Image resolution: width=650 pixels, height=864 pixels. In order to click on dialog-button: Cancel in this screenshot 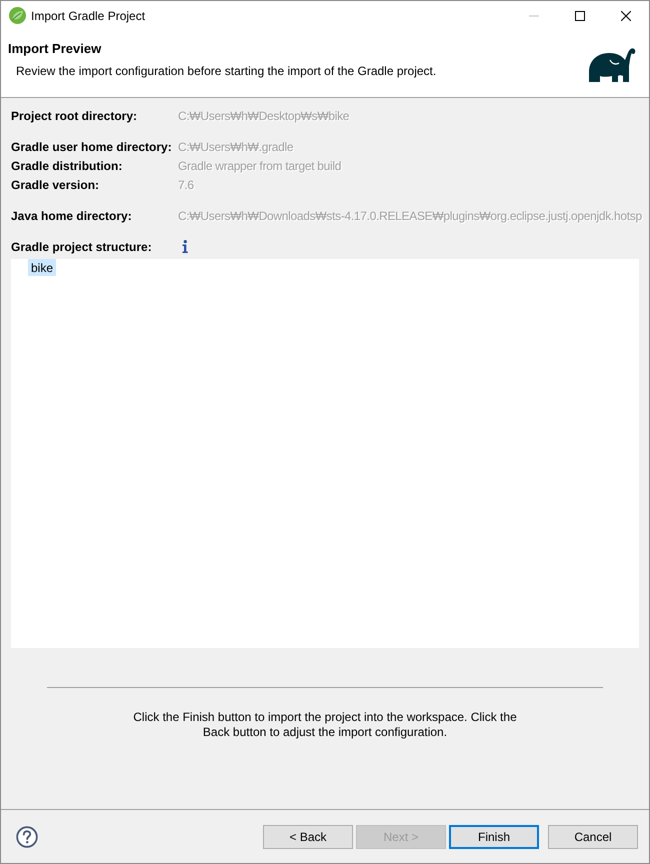, I will do `click(593, 836)`.